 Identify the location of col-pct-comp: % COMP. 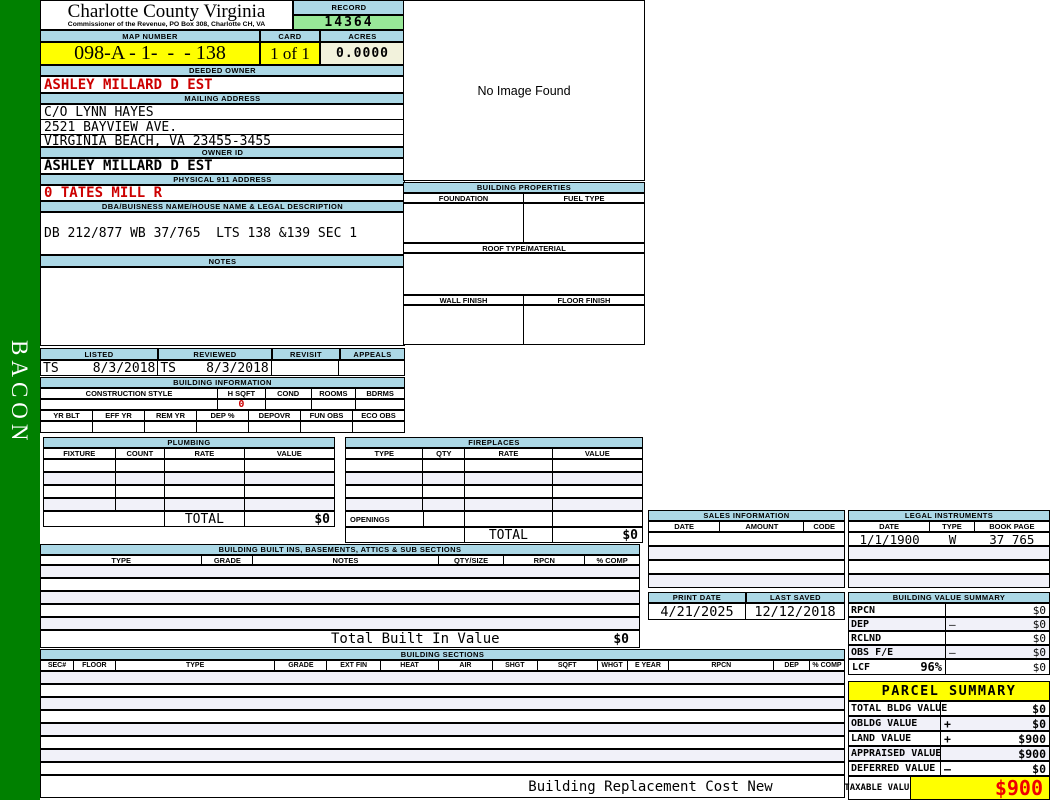
(827, 665).